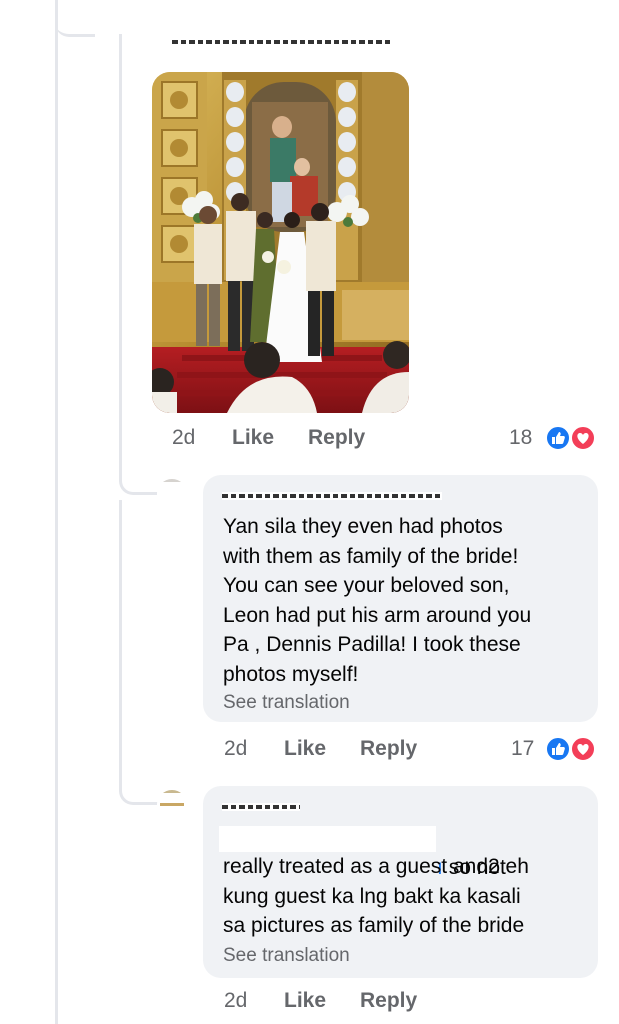  Describe the element at coordinates (522, 749) in the screenshot. I see `reaction-count: 17` at that location.